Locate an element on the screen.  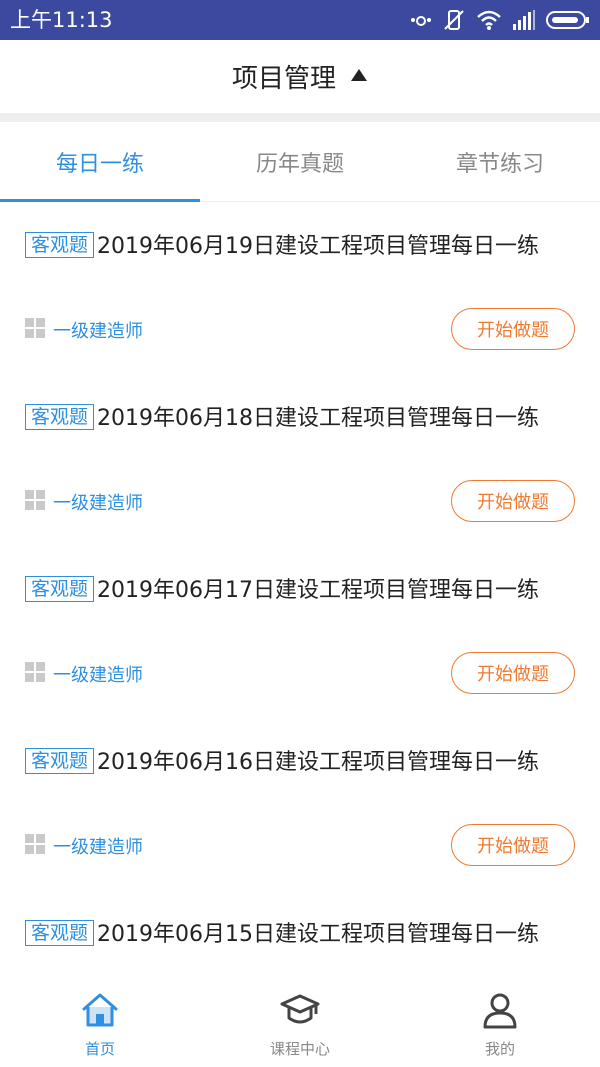
home-icon is located at coordinates (100, 1012).